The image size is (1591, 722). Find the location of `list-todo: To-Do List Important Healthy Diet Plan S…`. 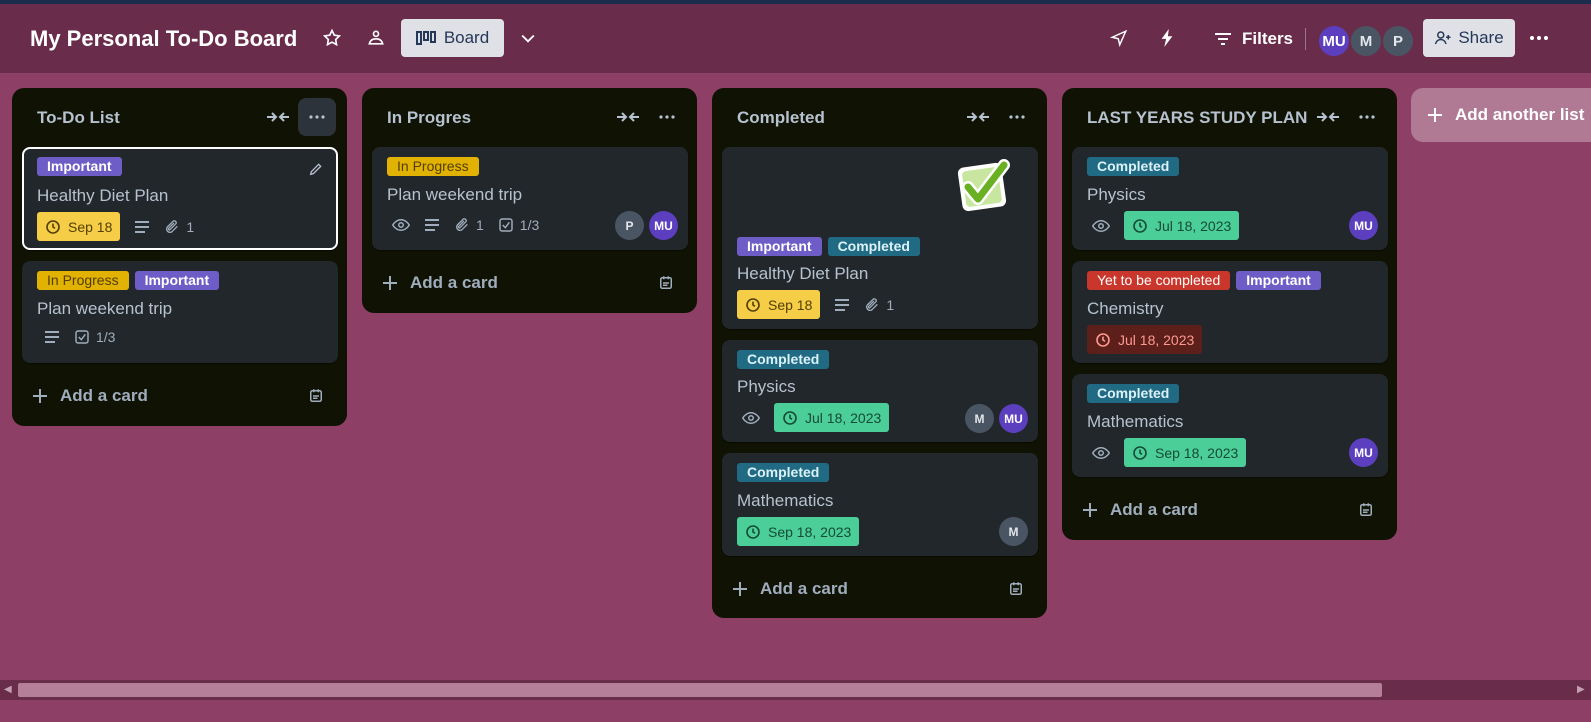

list-todo: To-Do List Important Healthy Diet Plan S… is located at coordinates (179, 257).